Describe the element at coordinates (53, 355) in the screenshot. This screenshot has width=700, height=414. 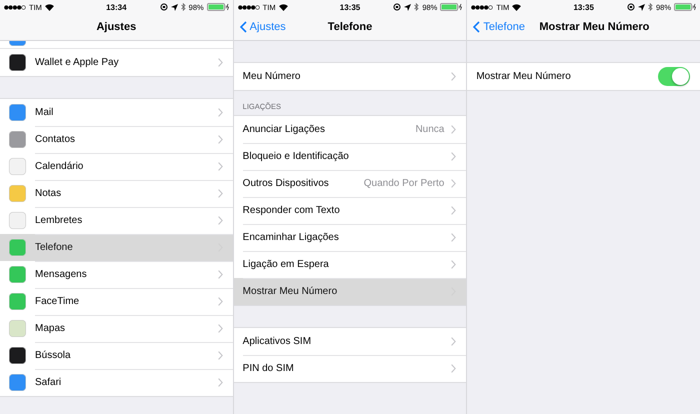
I see `row-label: Bússola` at that location.